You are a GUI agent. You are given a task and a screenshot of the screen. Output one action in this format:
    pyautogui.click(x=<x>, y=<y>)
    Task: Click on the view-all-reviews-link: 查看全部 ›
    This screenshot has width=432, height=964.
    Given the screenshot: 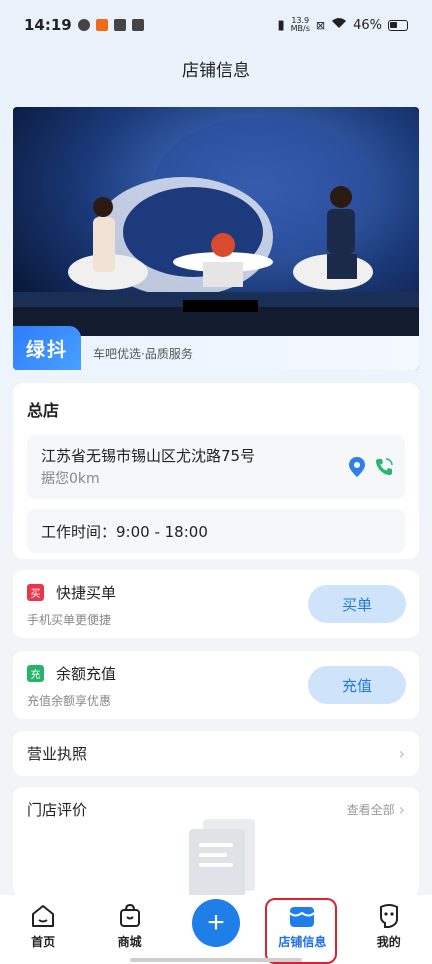 What is the action you would take?
    pyautogui.click(x=376, y=809)
    